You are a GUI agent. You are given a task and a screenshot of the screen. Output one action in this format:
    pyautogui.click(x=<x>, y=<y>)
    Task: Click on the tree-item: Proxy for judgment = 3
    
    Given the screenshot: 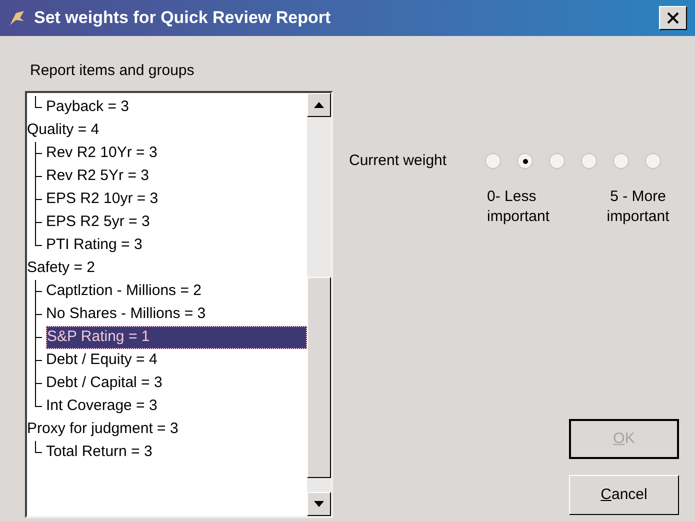 What is the action you would take?
    pyautogui.click(x=104, y=429)
    